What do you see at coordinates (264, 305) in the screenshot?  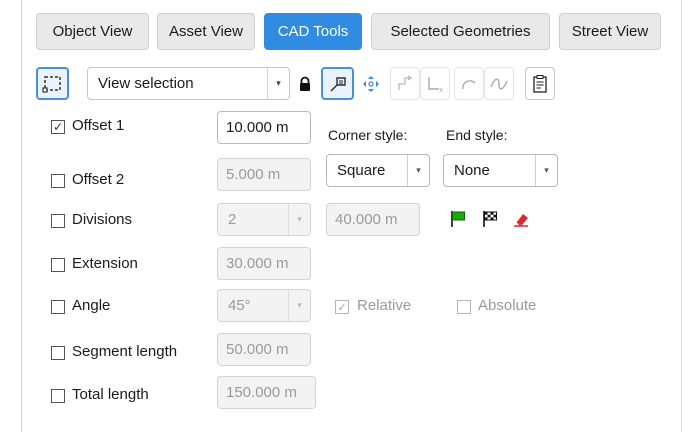 I see `angle-dropdown: 45° ▾` at bounding box center [264, 305].